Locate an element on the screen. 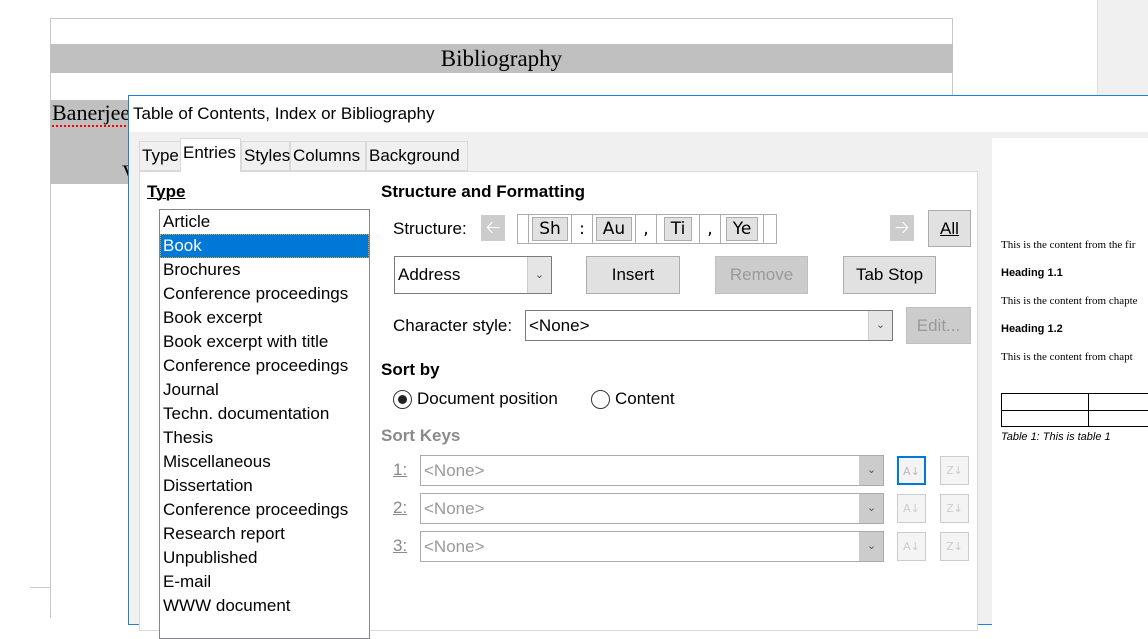 The height and width of the screenshot is (639, 1148). structure-field-token: Ye is located at coordinates (742, 229).